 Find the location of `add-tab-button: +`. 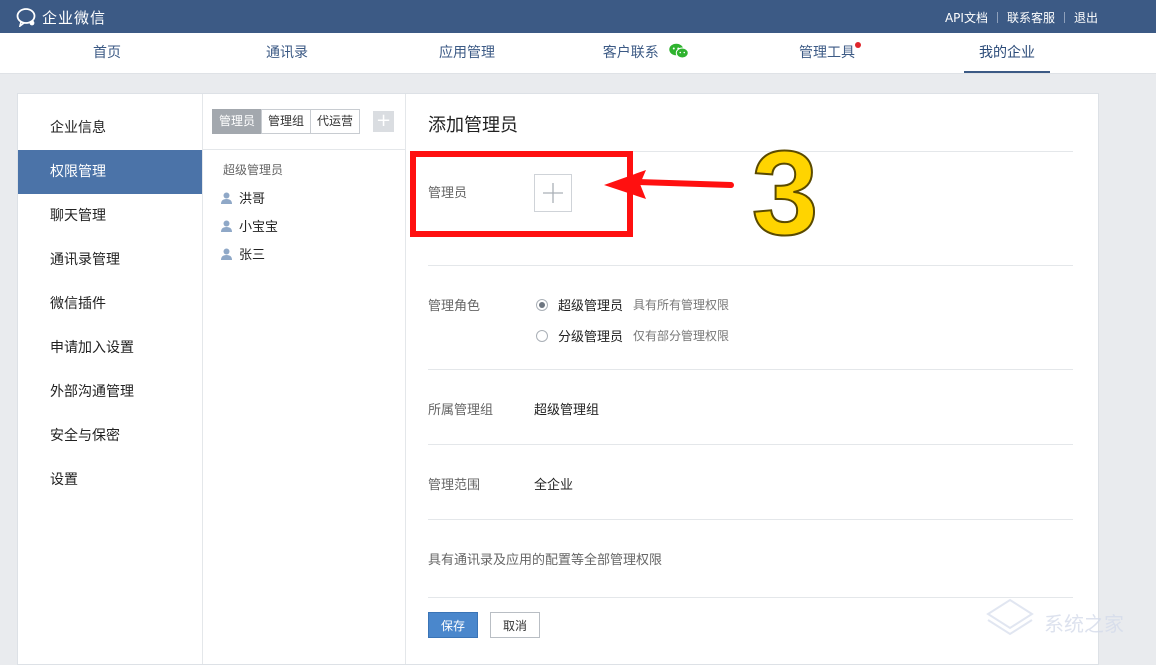

add-tab-button: + is located at coordinates (383, 121).